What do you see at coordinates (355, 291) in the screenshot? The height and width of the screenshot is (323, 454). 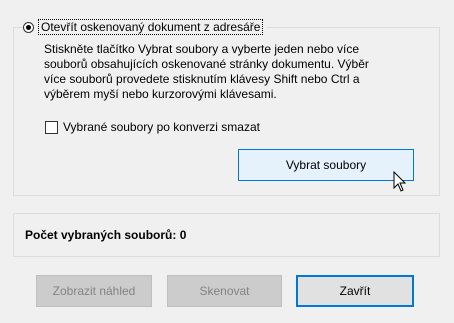 I see `close-button: Zavřít` at bounding box center [355, 291].